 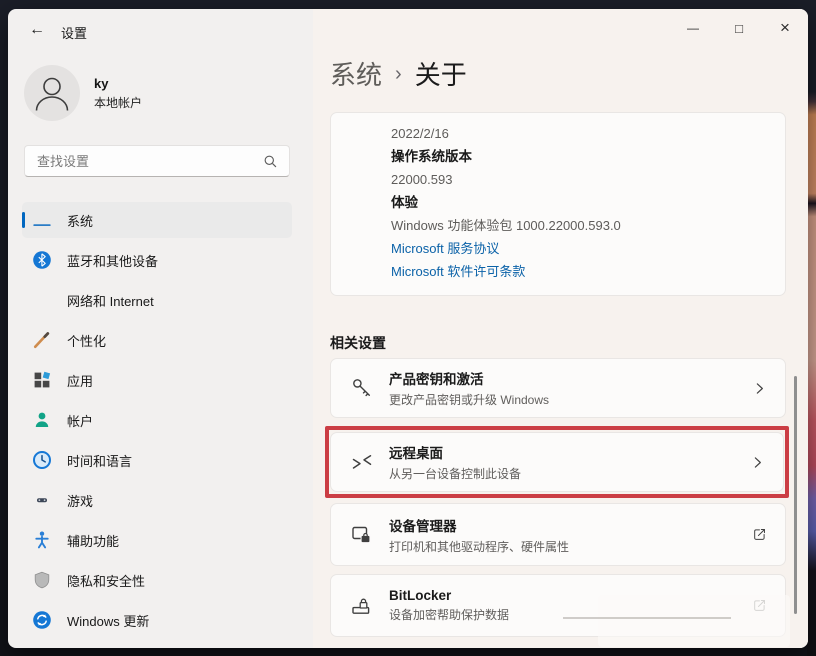 What do you see at coordinates (157, 340) in the screenshot?
I see `sidebar-item-personalization: 个性化` at bounding box center [157, 340].